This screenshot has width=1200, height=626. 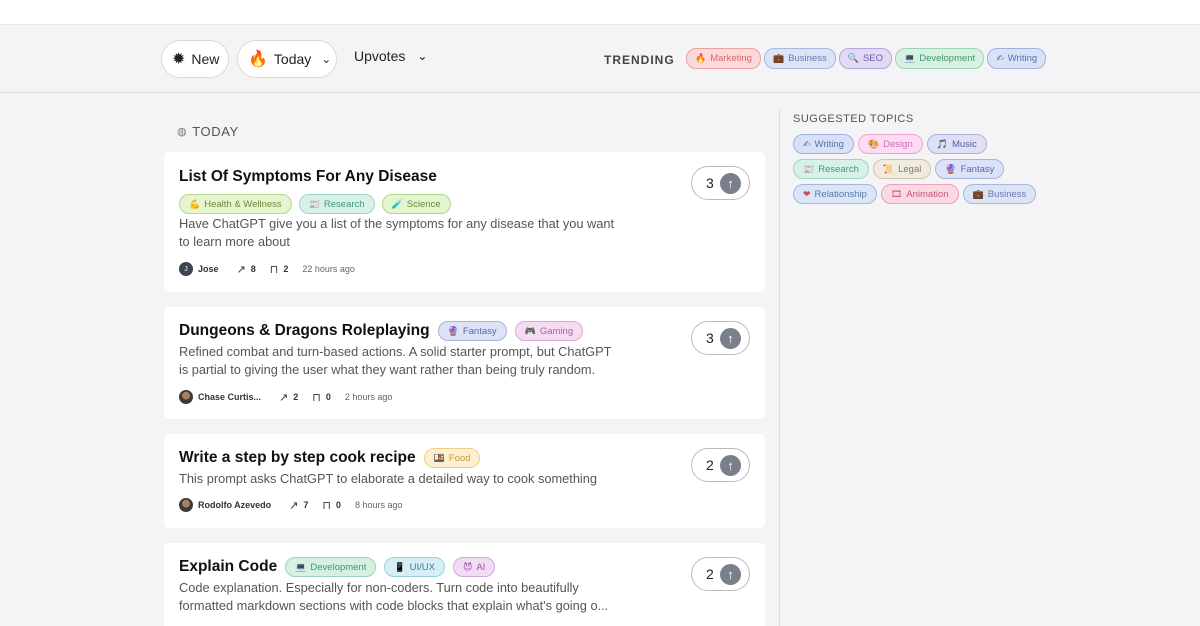 I want to click on topic-legal: 📜 Legal, so click(x=902, y=169).